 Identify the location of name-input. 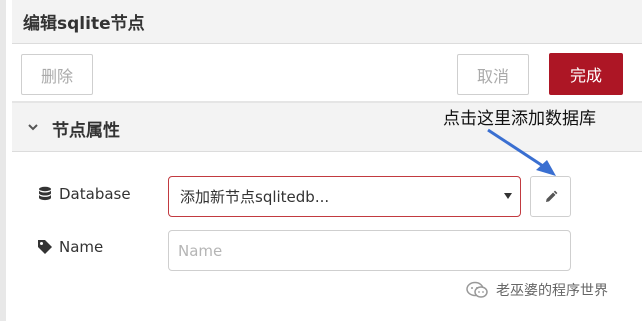
(369, 250).